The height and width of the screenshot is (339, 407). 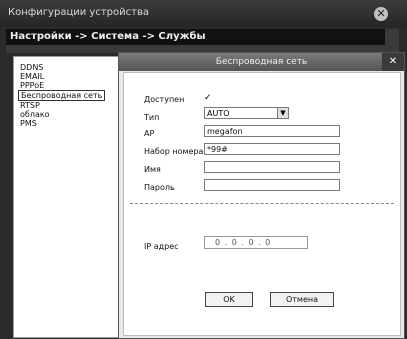 I want to click on list-item-email: EMAIL, so click(x=32, y=76).